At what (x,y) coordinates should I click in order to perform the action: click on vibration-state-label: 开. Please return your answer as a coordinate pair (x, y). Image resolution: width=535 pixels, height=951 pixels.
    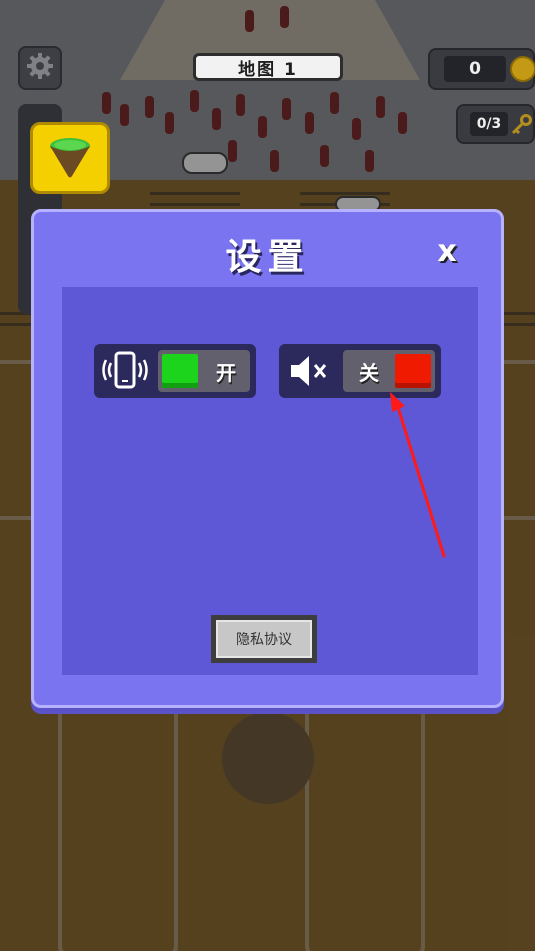
    Looking at the image, I should click on (226, 372).